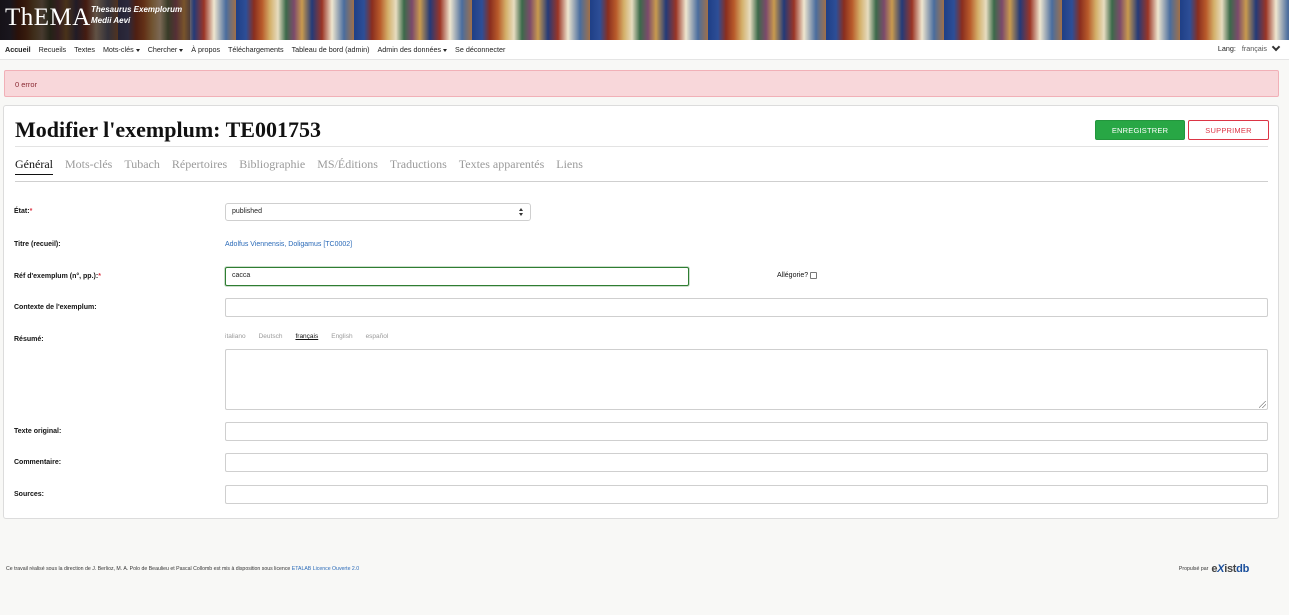 The width and height of the screenshot is (1289, 615). I want to click on select-arrows-icon, so click(521, 212).